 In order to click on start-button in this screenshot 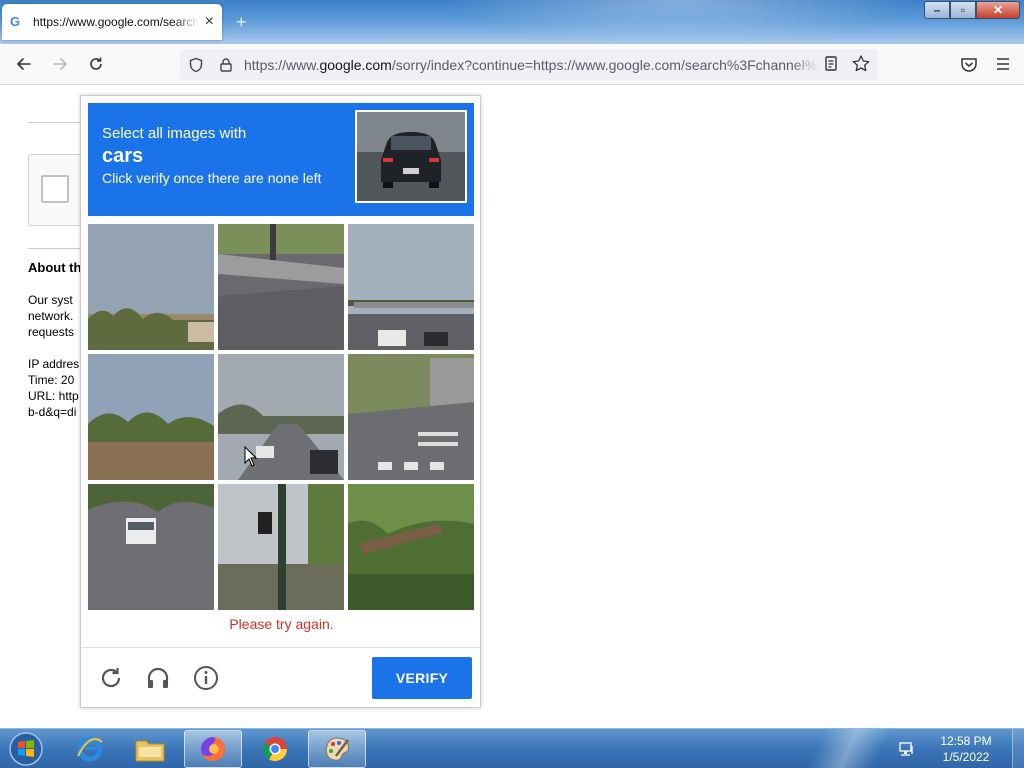, I will do `click(26, 748)`.